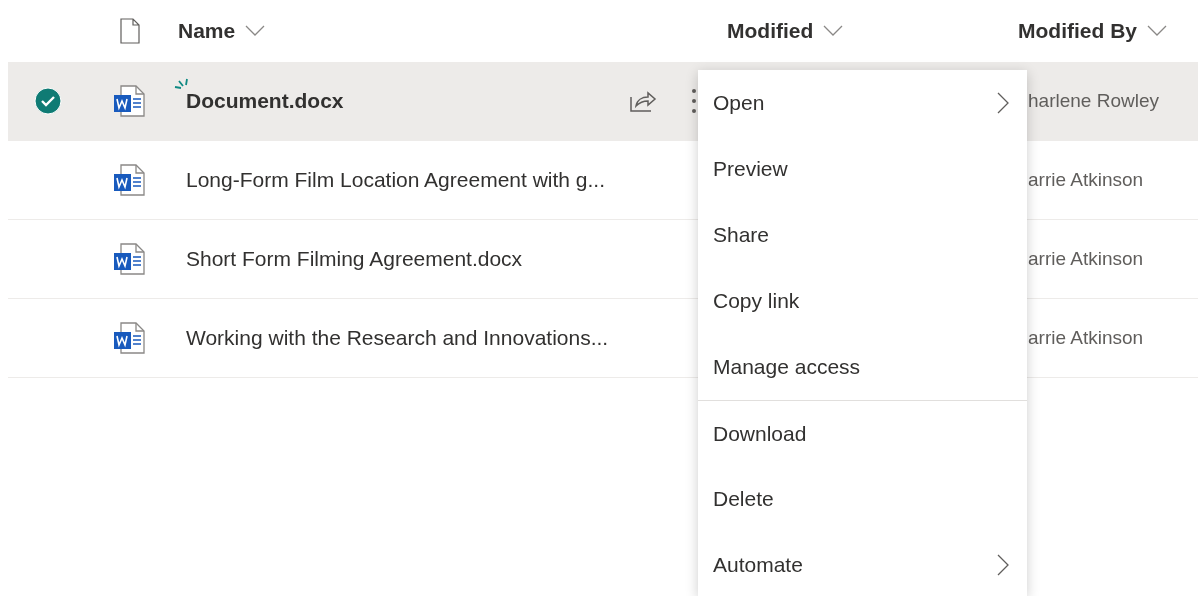 This screenshot has width=1198, height=596. Describe the element at coordinates (48, 101) in the screenshot. I see `checkmark-circle-icon` at that location.